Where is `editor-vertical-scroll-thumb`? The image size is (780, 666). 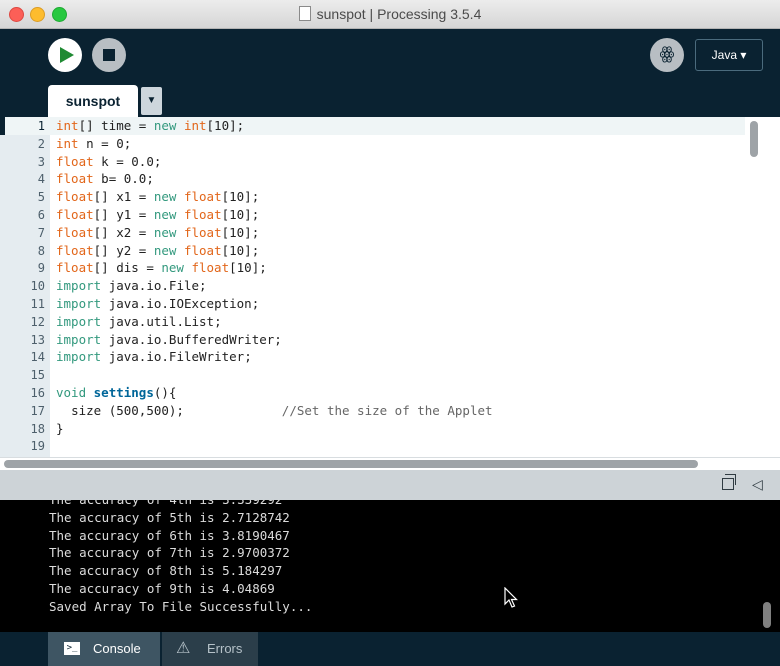 editor-vertical-scroll-thumb is located at coordinates (754, 139).